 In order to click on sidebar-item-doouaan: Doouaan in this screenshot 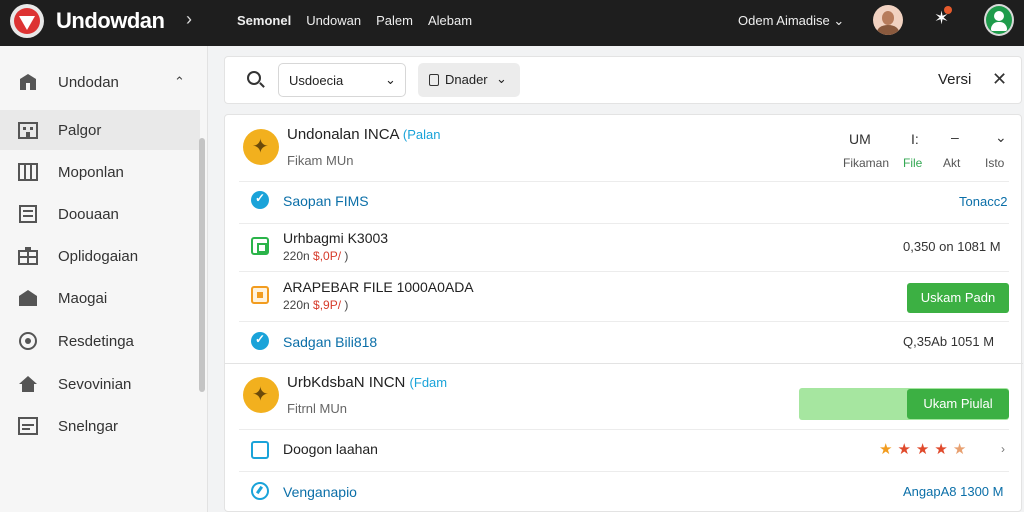, I will do `click(100, 214)`.